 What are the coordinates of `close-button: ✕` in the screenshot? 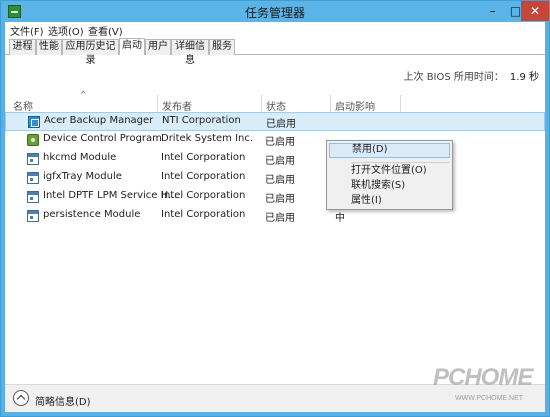 It's located at (535, 11).